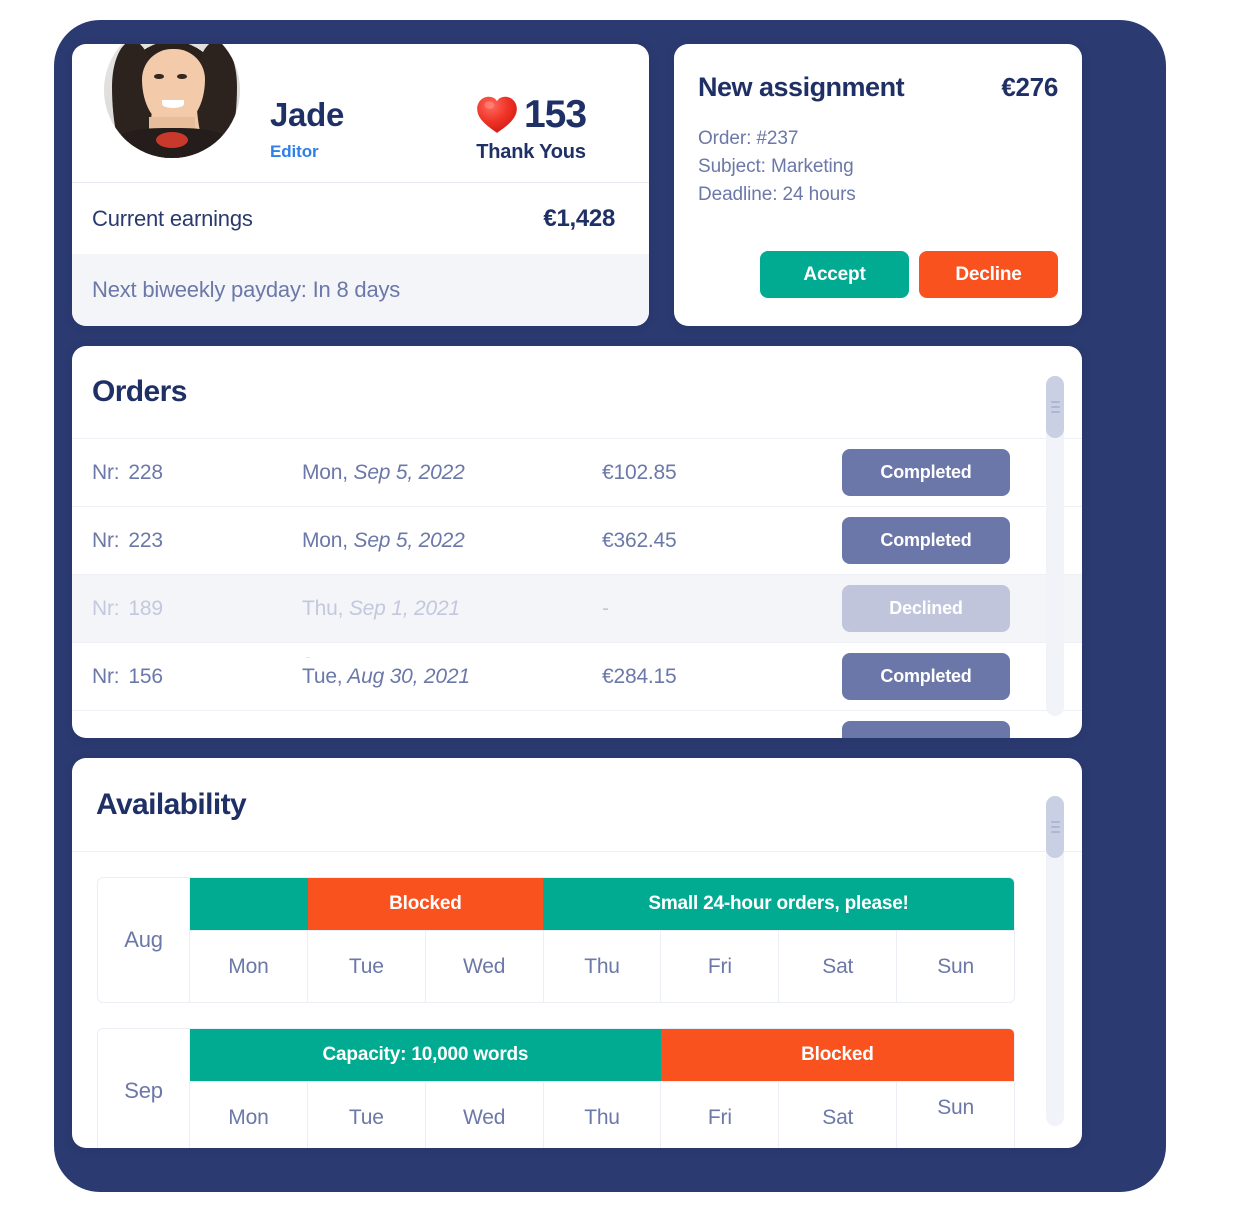  I want to click on profile-header: Jade Editor 153 Thank Yous, so click(360, 113).